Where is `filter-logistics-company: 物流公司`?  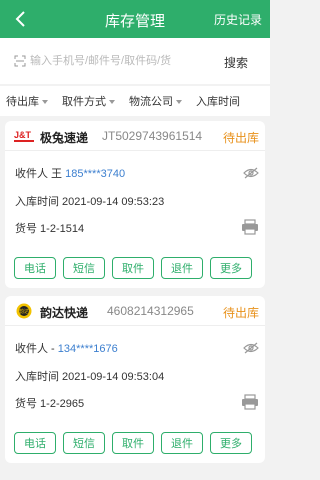
filter-logistics-company: 物流公司 is located at coordinates (155, 101).